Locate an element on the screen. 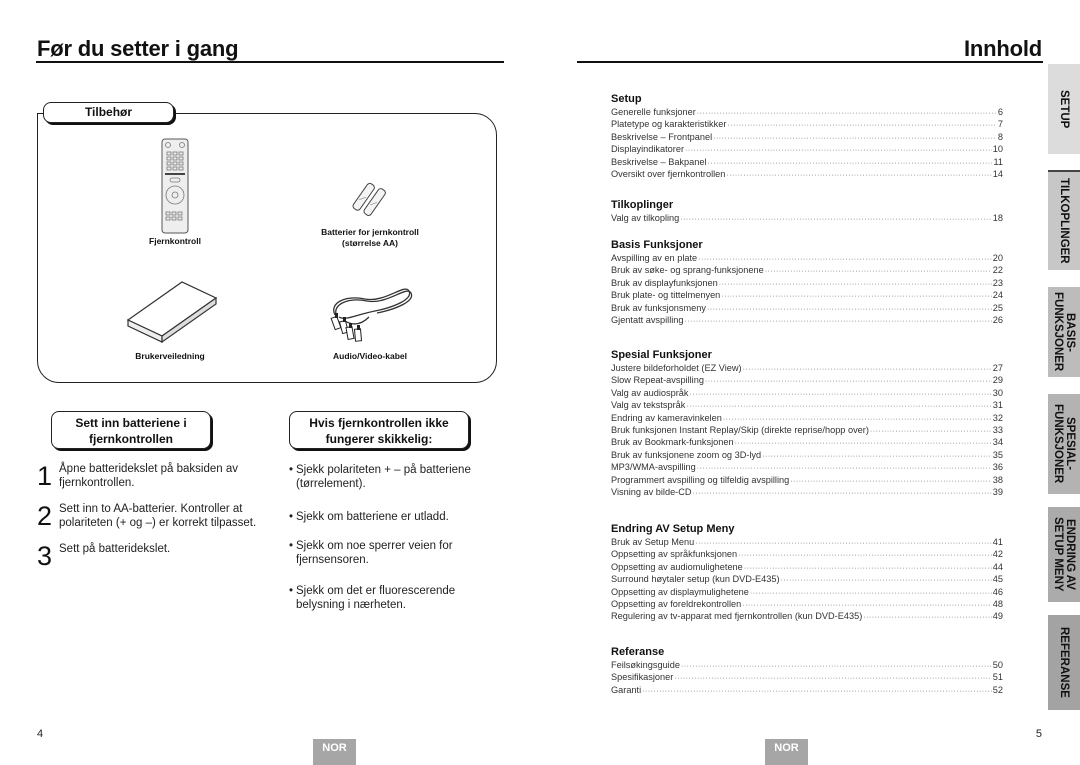 The height and width of the screenshot is (765, 1080). toc-entry-label: Oppsetting av språkfunksjonen is located at coordinates (674, 554).